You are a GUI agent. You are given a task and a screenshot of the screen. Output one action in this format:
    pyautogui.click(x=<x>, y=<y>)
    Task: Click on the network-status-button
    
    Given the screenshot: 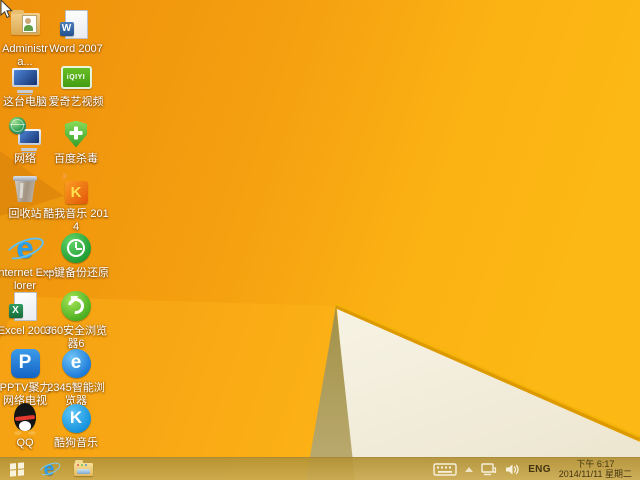 What is the action you would take?
    pyautogui.click(x=489, y=469)
    